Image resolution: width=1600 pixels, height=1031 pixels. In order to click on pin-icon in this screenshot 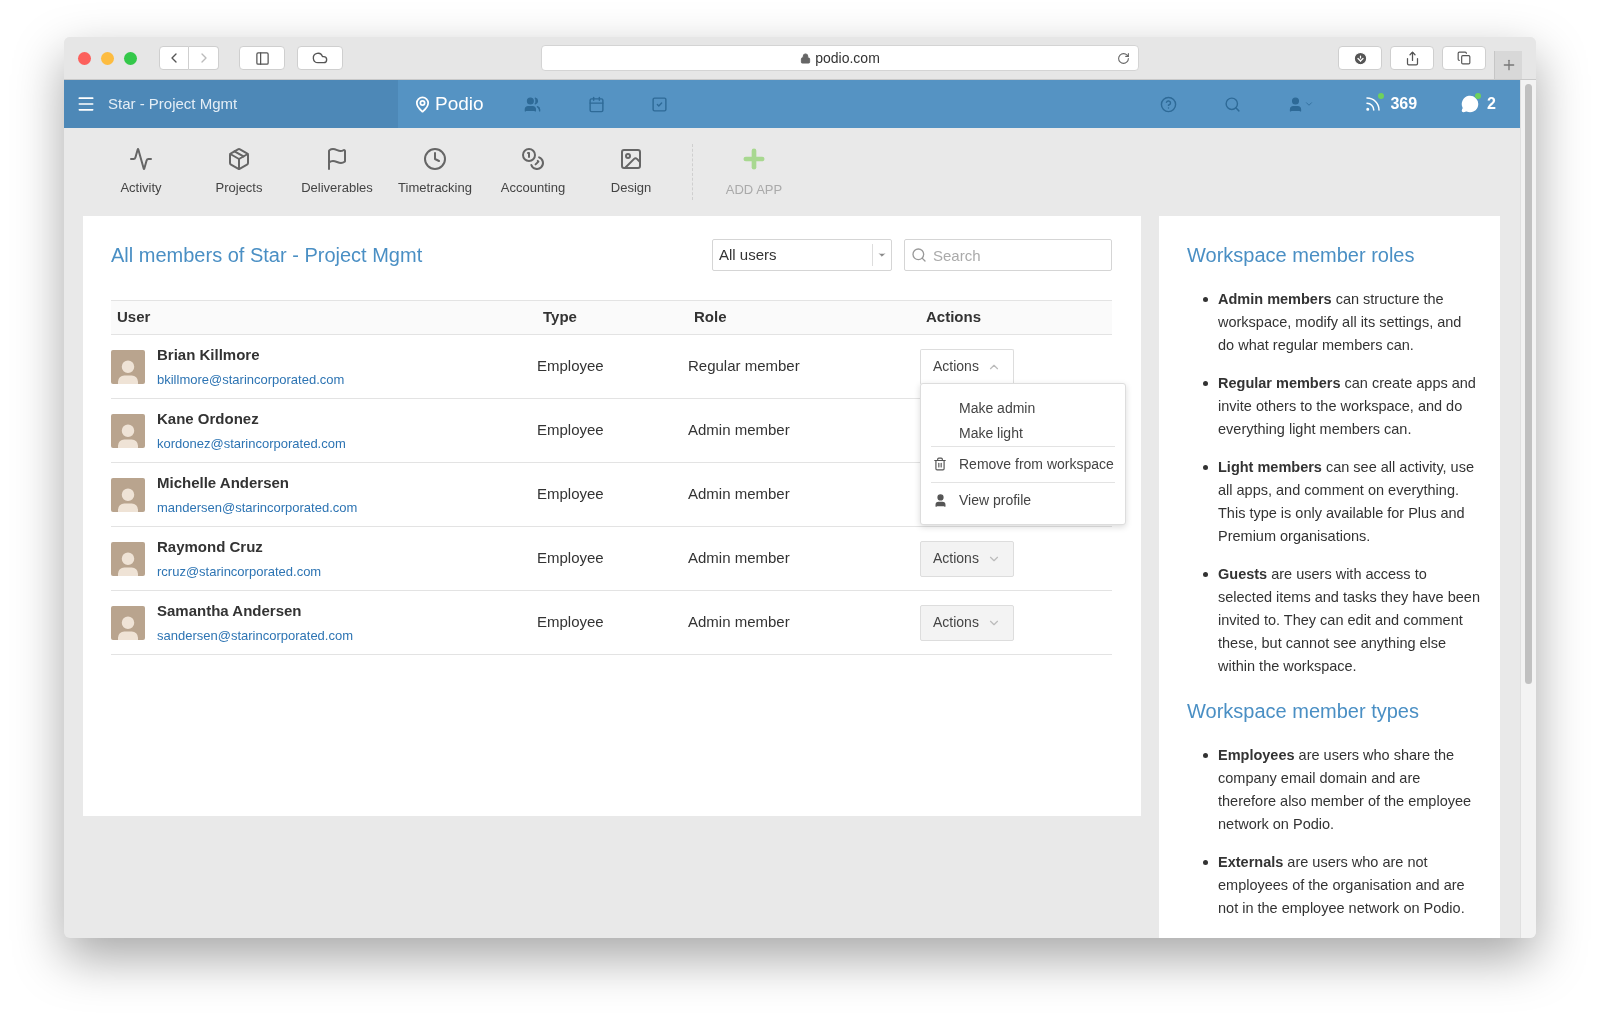, I will do `click(422, 104)`.